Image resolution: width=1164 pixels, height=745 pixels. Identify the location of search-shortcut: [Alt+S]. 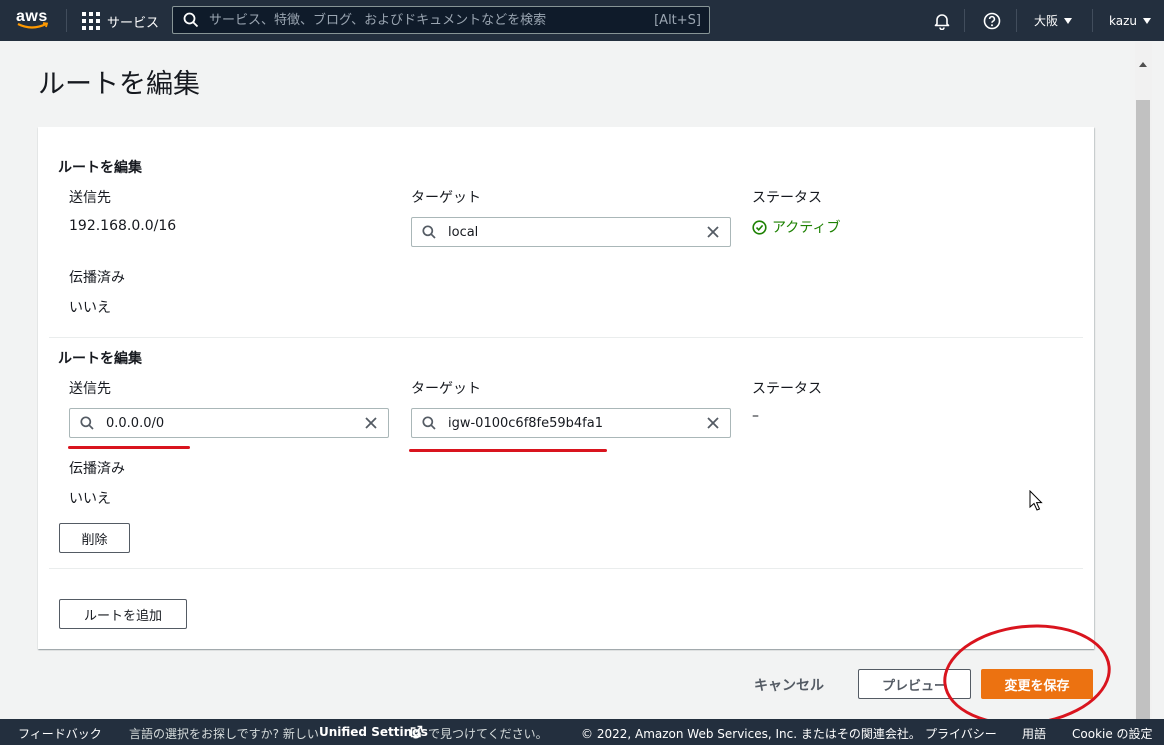
(677, 20).